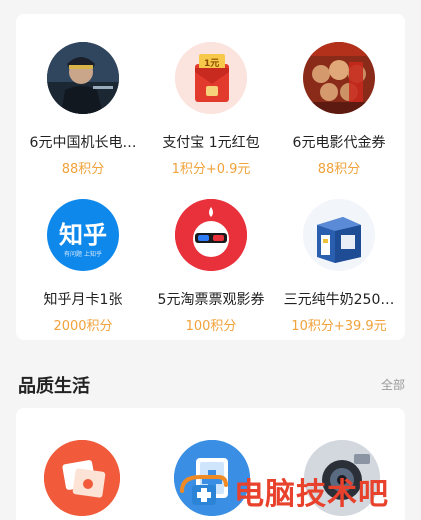 The width and height of the screenshot is (421, 520). Describe the element at coordinates (339, 326) in the screenshot. I see `reward-price: 10积分+39.9元` at that location.